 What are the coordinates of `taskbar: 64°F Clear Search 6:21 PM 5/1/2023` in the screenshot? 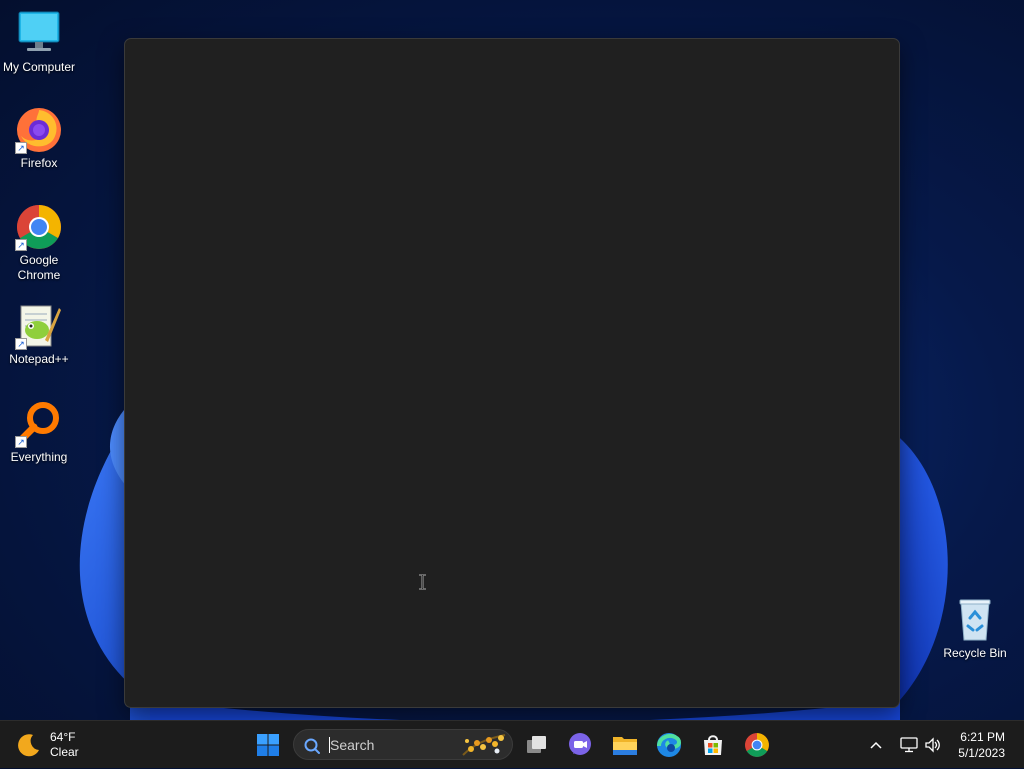 It's located at (512, 744).